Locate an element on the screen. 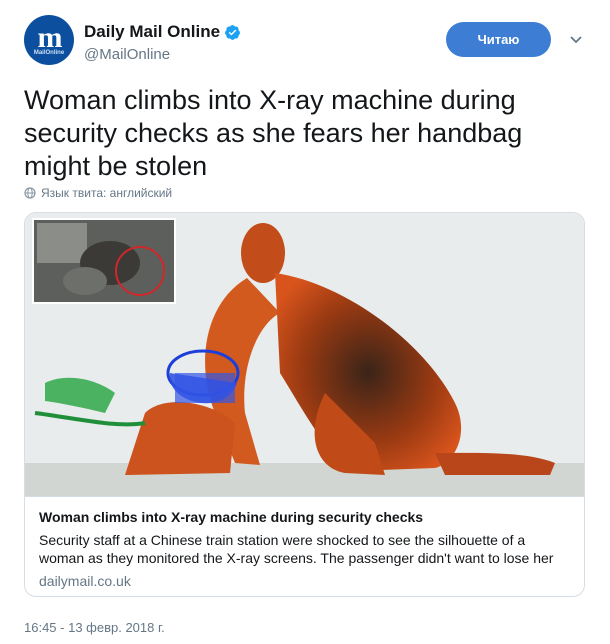 The image size is (610, 644). tweet-timestamp: 16:45 - 13 февр. 2018 г. is located at coordinates (94, 627).